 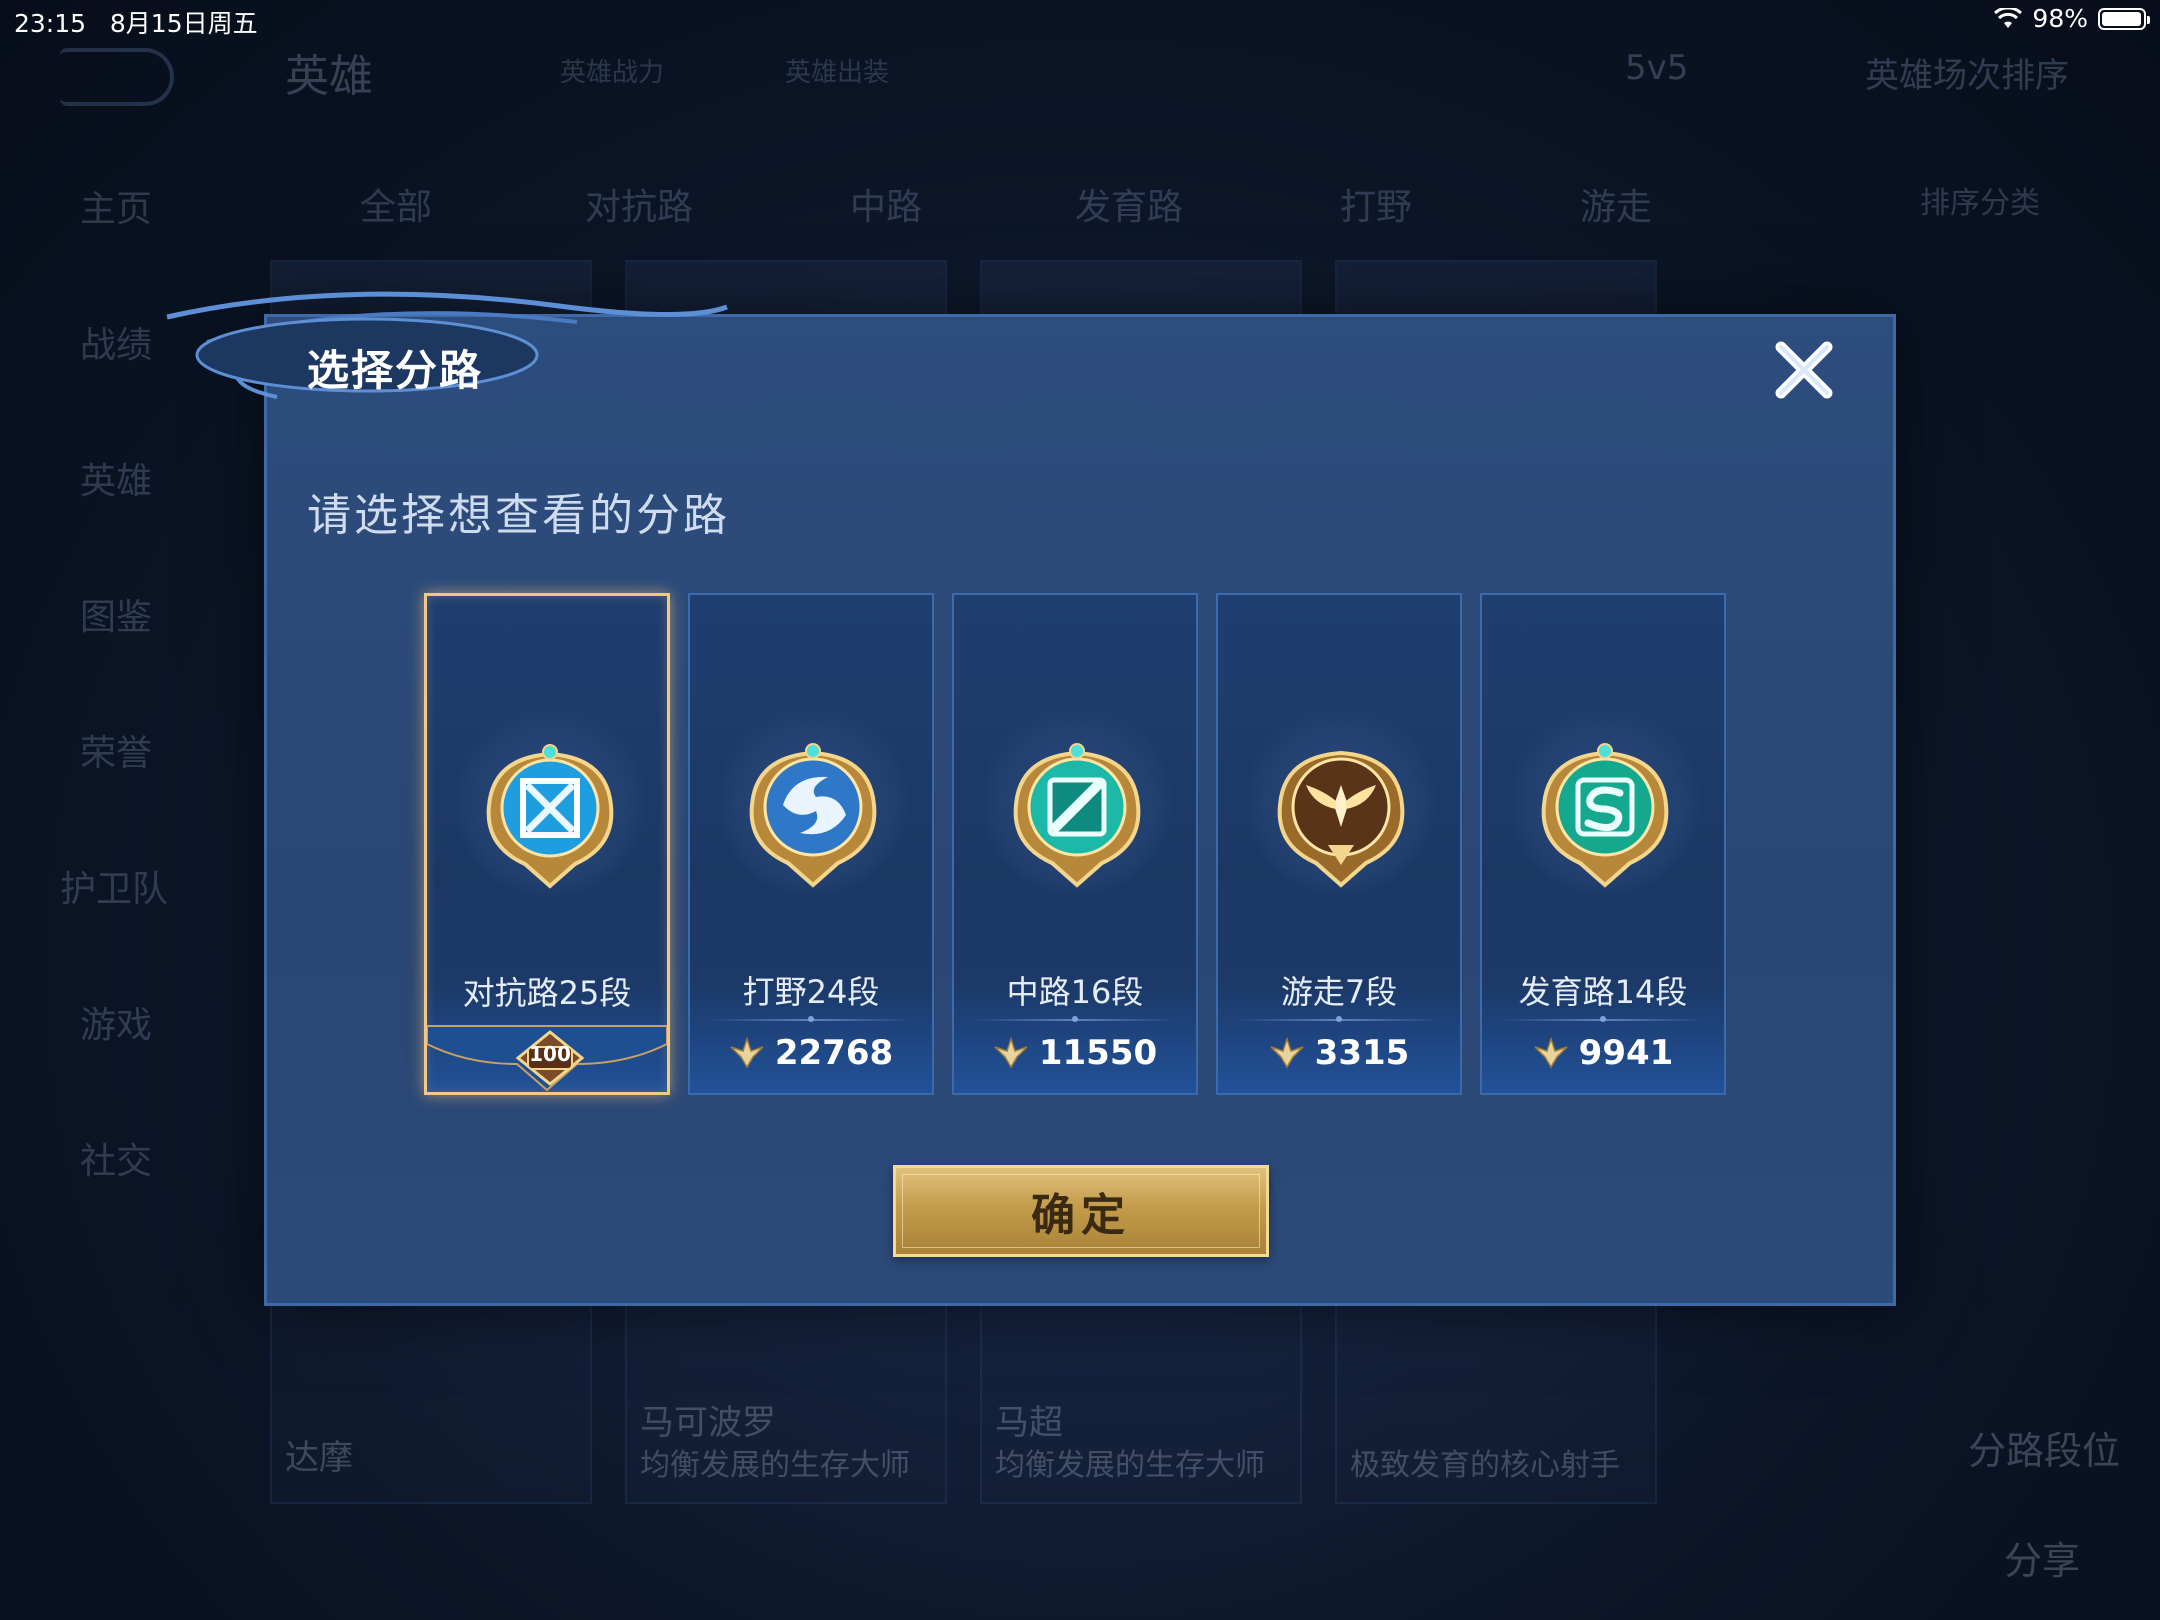 What do you see at coordinates (1029, 1423) in the screenshot?
I see `hero-name: 马超` at bounding box center [1029, 1423].